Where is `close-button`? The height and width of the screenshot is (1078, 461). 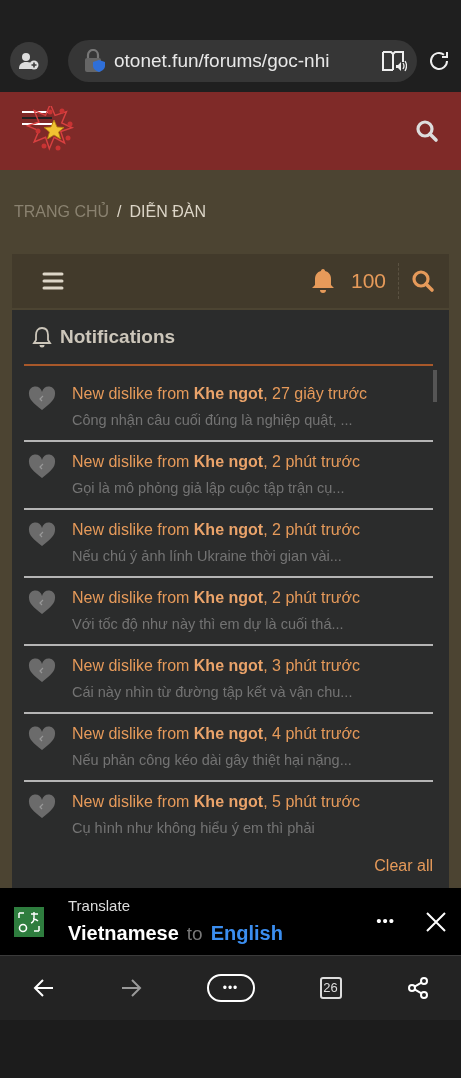
close-button is located at coordinates (436, 921).